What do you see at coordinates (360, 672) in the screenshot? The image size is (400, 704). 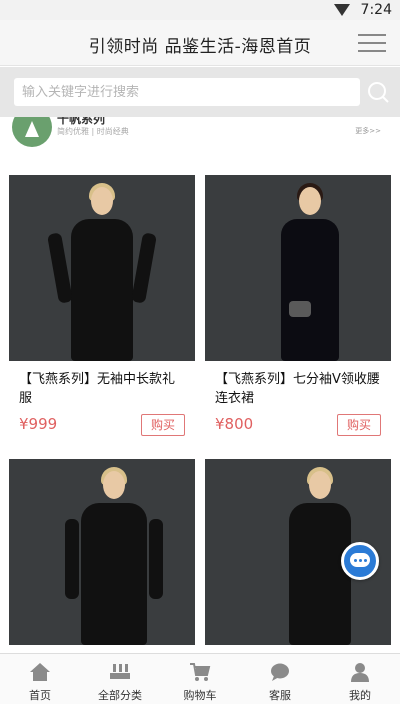 I see `user-icon` at bounding box center [360, 672].